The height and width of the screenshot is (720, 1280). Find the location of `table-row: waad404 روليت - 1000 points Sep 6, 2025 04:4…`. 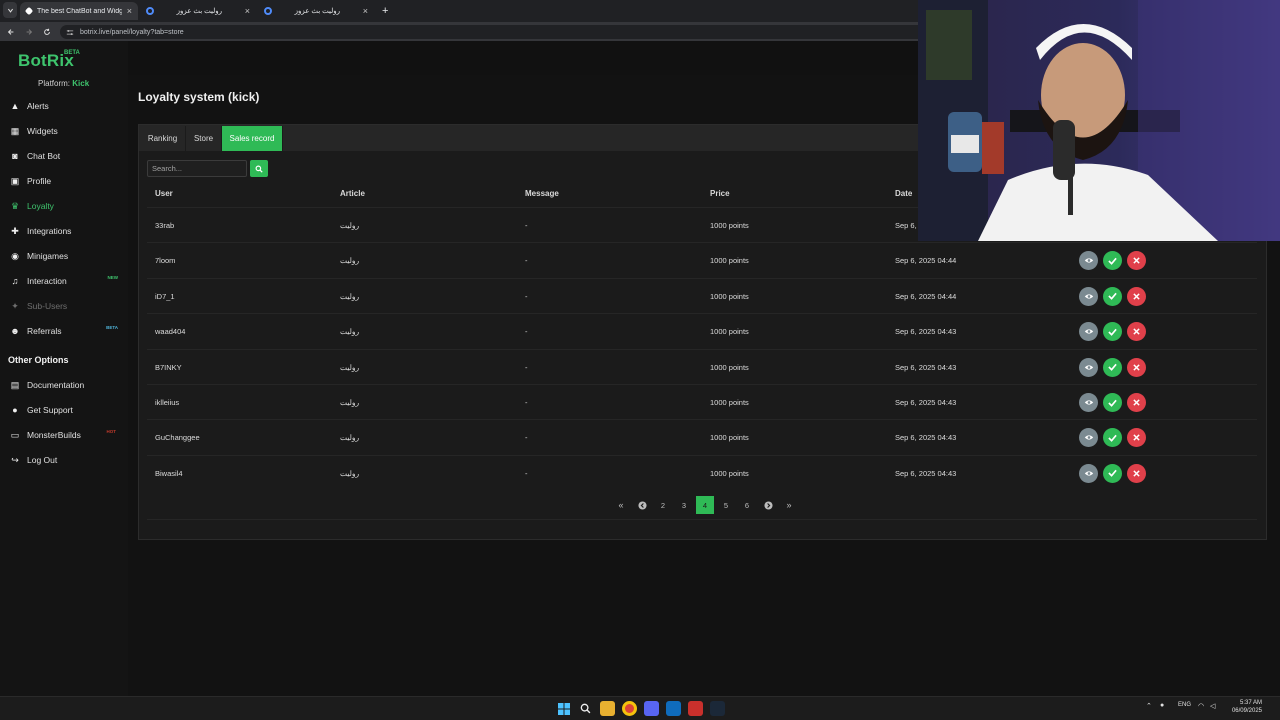

table-row: waad404 روليت - 1000 points Sep 6, 2025 04:4… is located at coordinates (702, 330).